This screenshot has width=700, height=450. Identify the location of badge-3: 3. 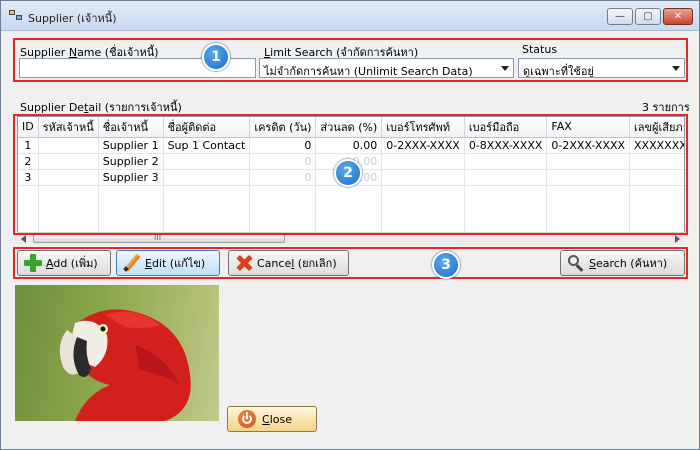
(446, 265).